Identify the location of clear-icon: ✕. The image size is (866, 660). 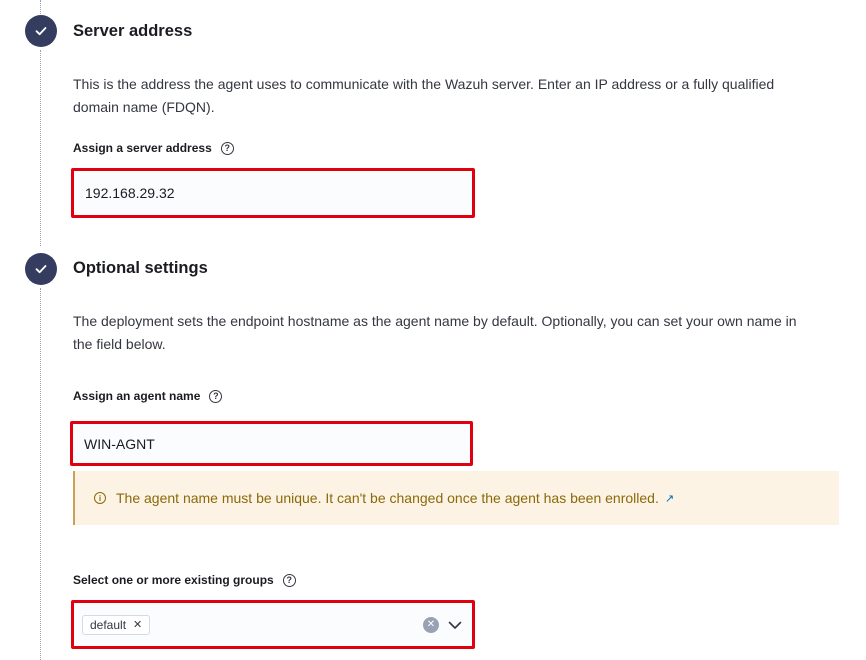
(431, 624).